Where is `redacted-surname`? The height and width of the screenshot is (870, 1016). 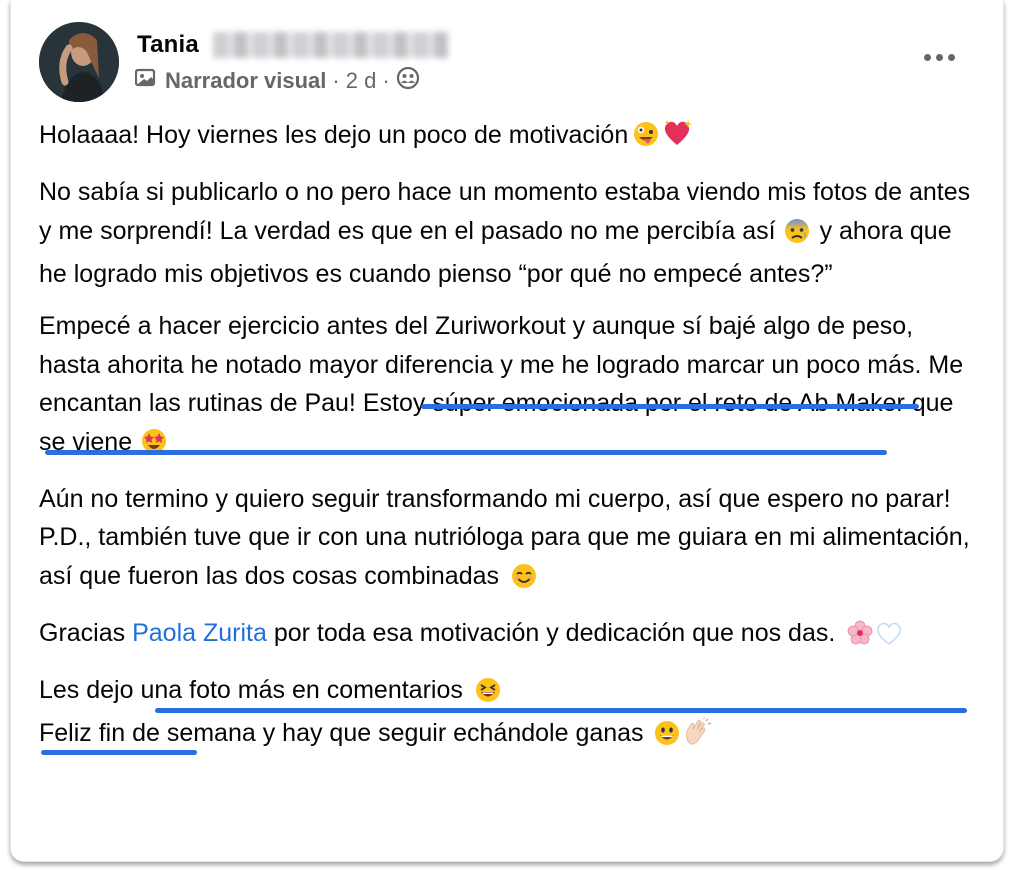
redacted-surname is located at coordinates (330, 45).